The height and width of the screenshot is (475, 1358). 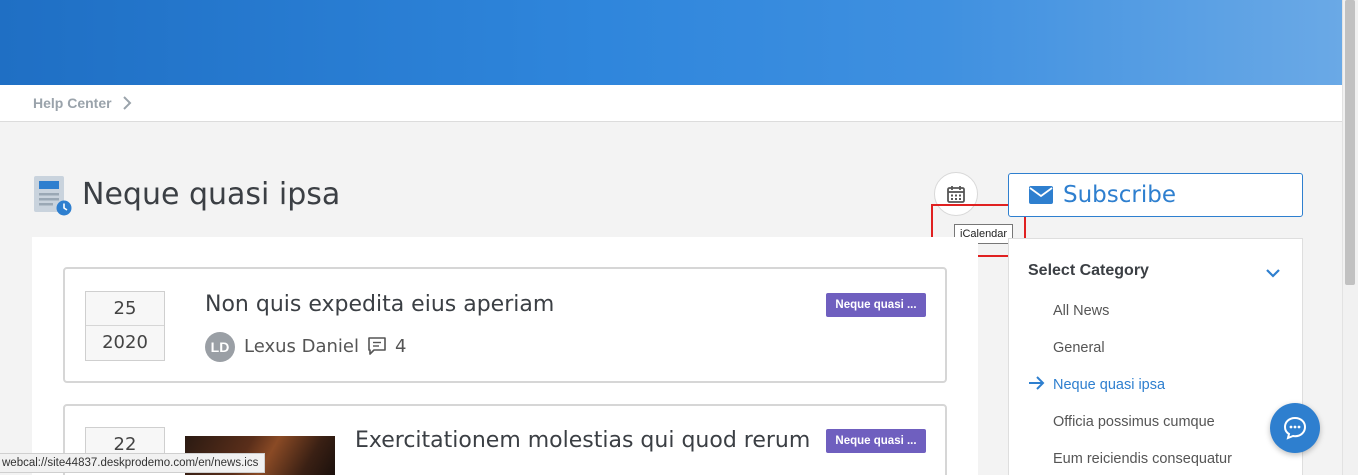 What do you see at coordinates (53, 196) in the screenshot?
I see `news-page-icon` at bounding box center [53, 196].